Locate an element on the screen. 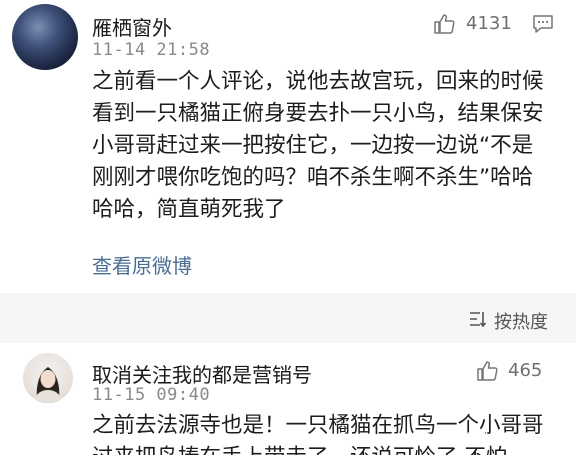 This screenshot has width=576, height=455. view-original-link: 查看原微博 is located at coordinates (142, 264).